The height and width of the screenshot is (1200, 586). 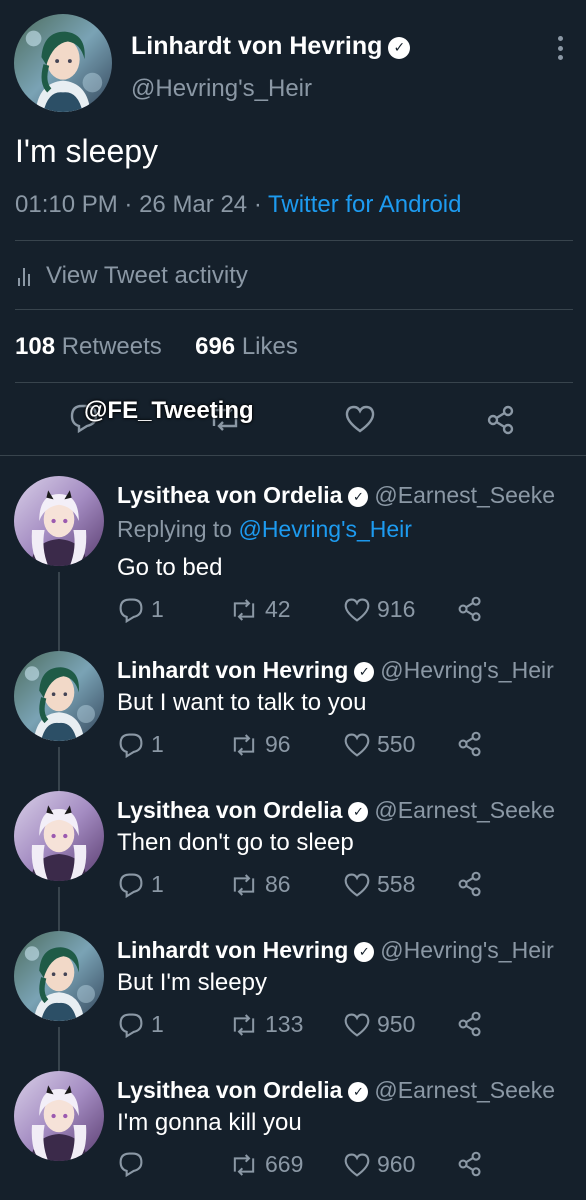 I want to click on retweet-button: 42, so click(x=260, y=609).